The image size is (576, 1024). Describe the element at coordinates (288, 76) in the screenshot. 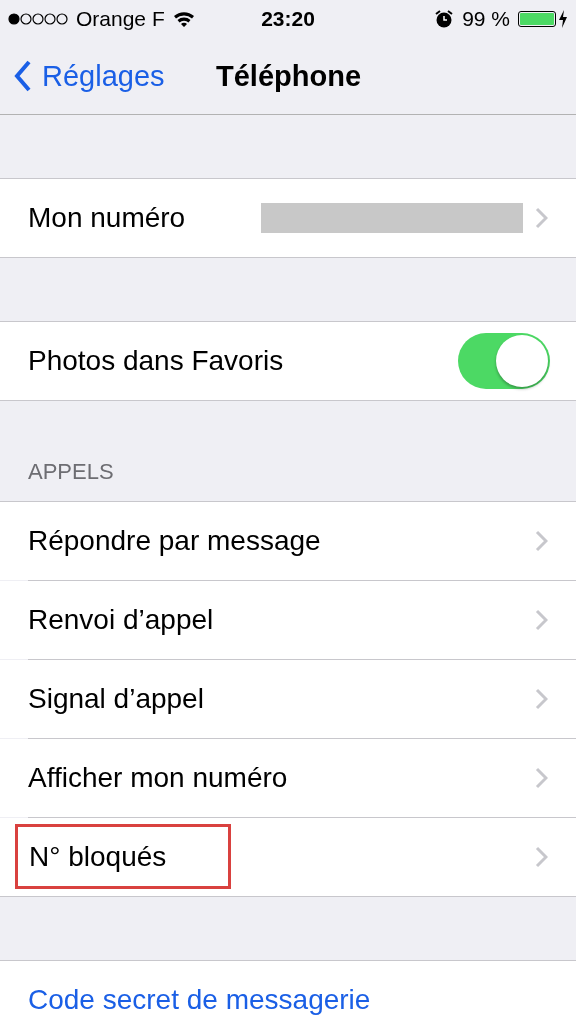

I see `screen-title: Téléphone` at that location.